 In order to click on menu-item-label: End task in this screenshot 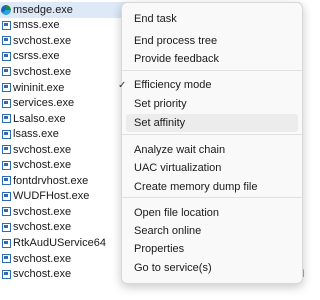, I will do `click(155, 19)`.